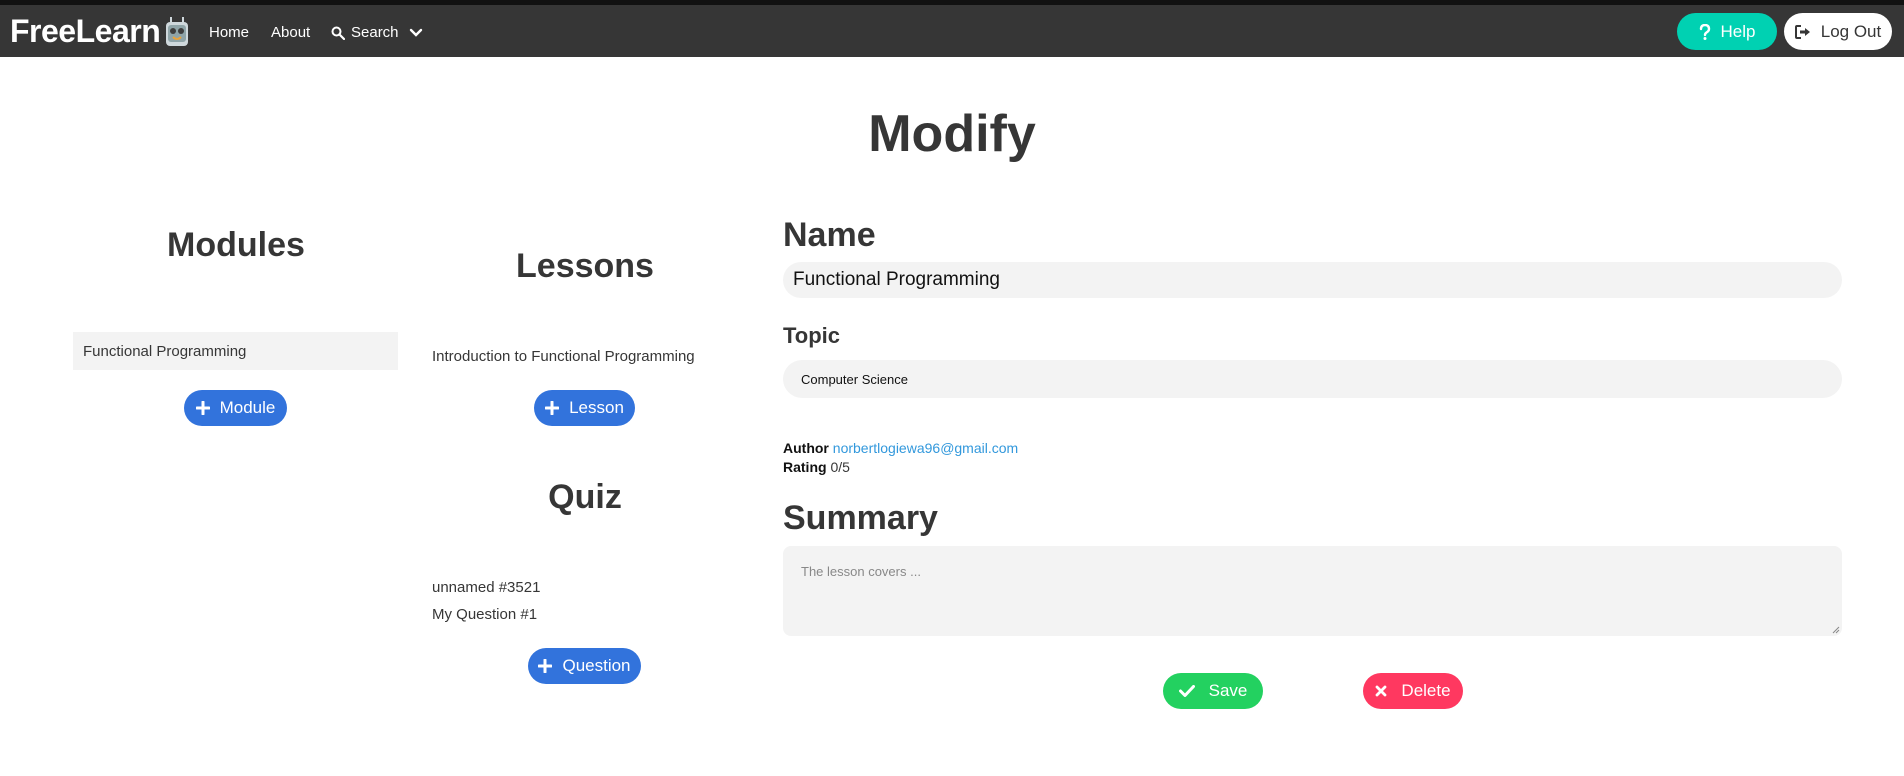 The width and height of the screenshot is (1904, 776). Describe the element at coordinates (585, 266) in the screenshot. I see `lessons-heading: Lessons` at that location.